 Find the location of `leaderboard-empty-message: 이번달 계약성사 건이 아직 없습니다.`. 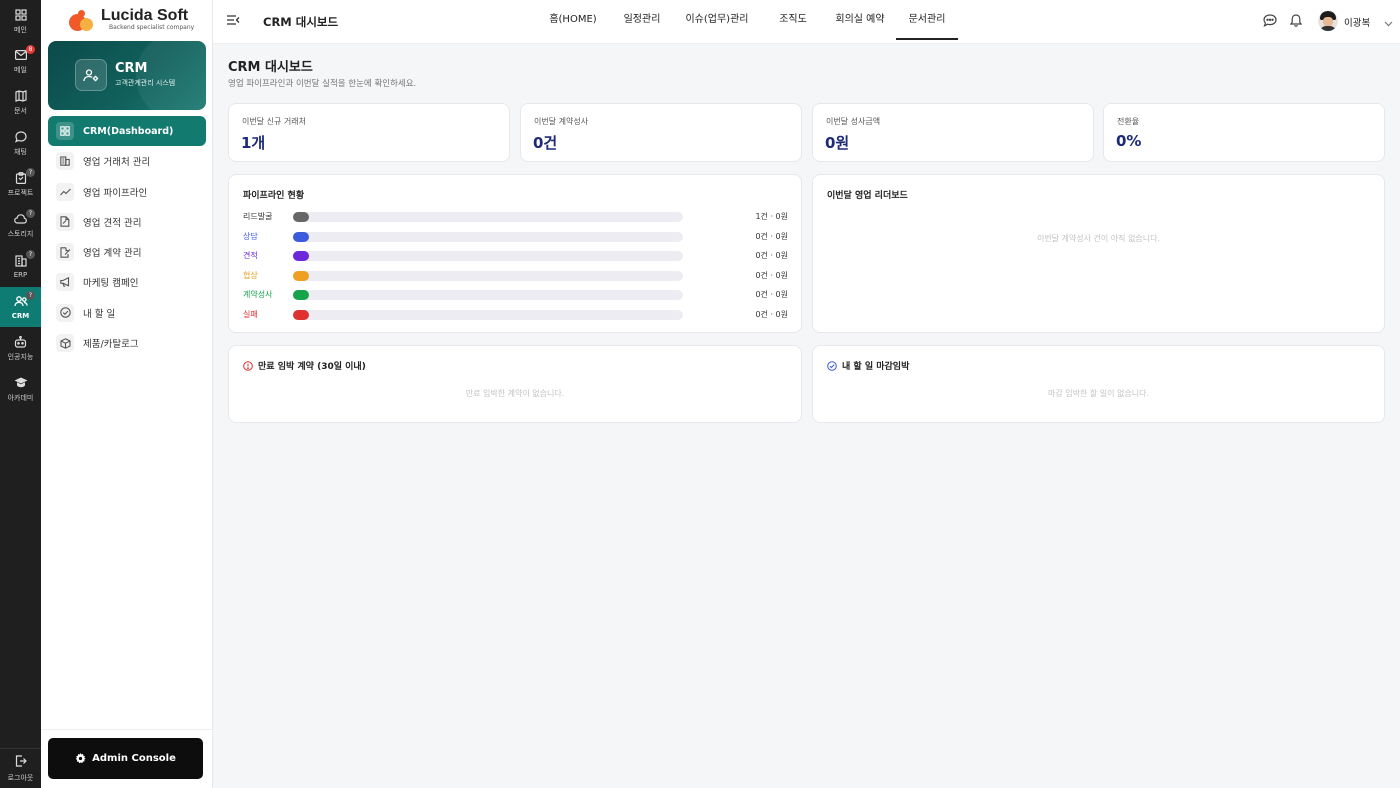

leaderboard-empty-message: 이번달 계약성사 건이 아직 없습니다. is located at coordinates (1098, 238).